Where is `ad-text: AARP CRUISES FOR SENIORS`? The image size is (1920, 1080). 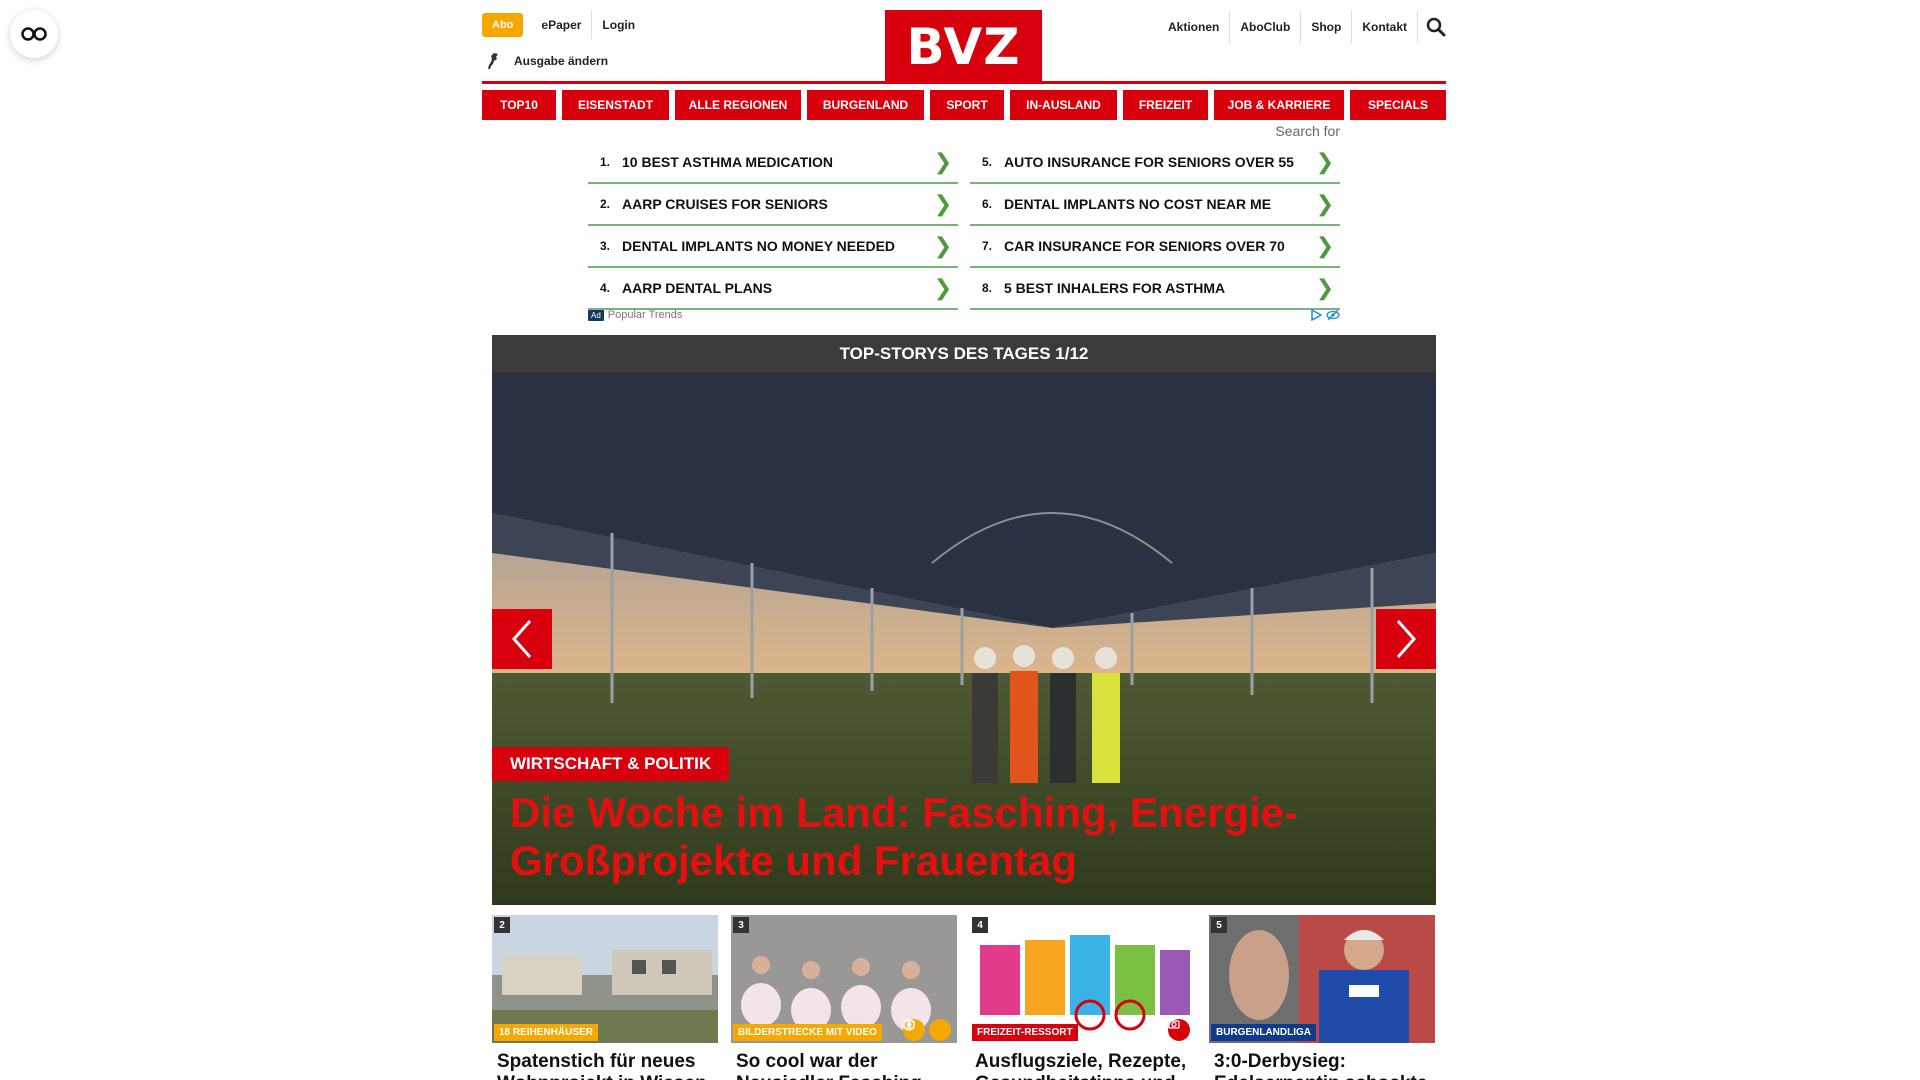 ad-text: AARP CRUISES FOR SENIORS is located at coordinates (725, 204).